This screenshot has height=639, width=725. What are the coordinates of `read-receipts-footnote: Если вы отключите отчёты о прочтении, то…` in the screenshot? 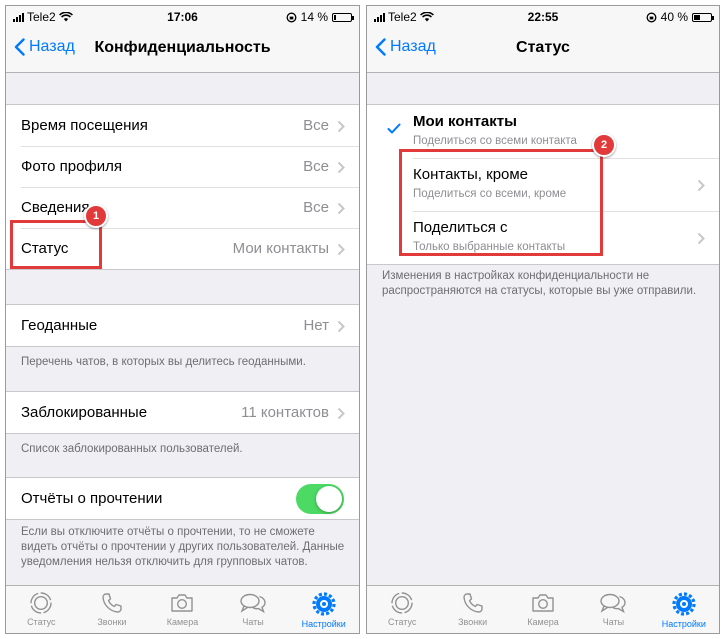 It's located at (183, 547).